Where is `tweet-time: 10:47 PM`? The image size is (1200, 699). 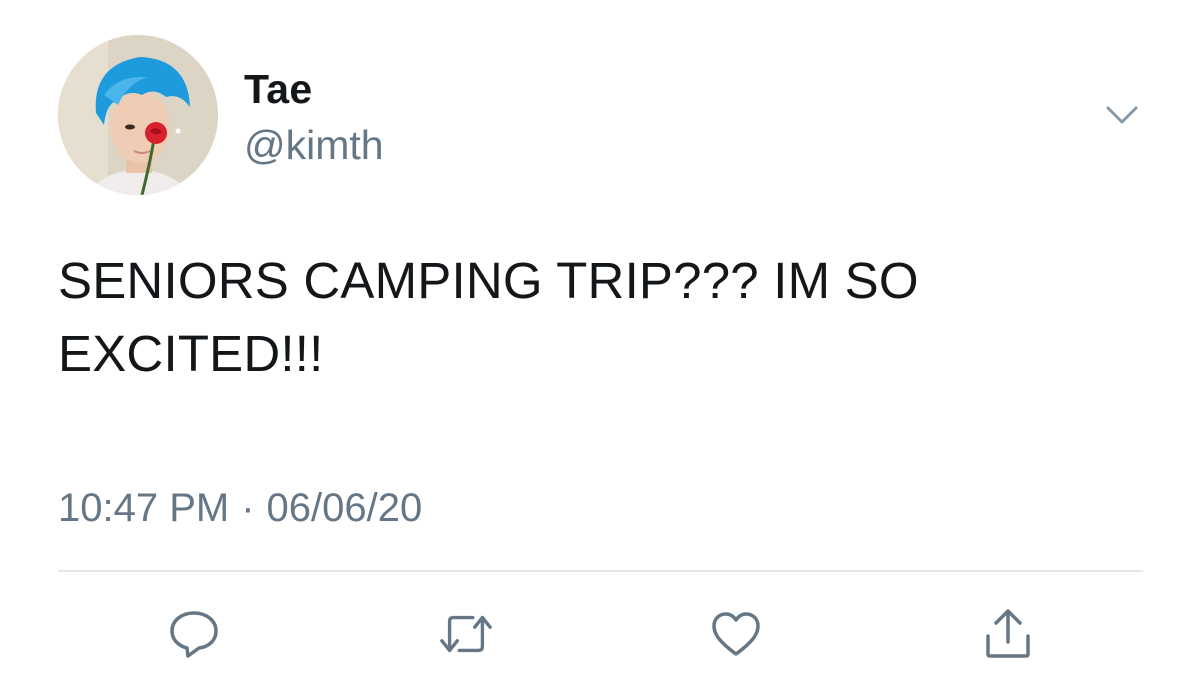
tweet-time: 10:47 PM is located at coordinates (144, 508).